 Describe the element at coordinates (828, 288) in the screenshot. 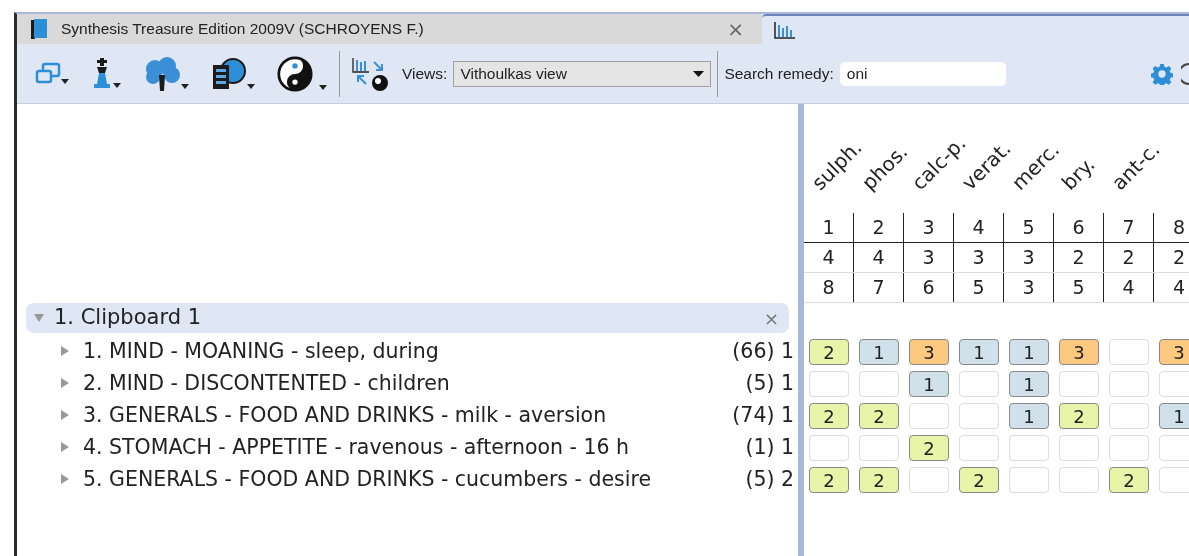

I see `remedy-number: 8` at that location.